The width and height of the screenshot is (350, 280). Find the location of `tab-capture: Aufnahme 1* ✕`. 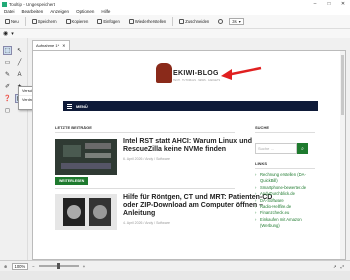

tab-capture: Aufnahme 1* ✕ is located at coordinates (51, 45).